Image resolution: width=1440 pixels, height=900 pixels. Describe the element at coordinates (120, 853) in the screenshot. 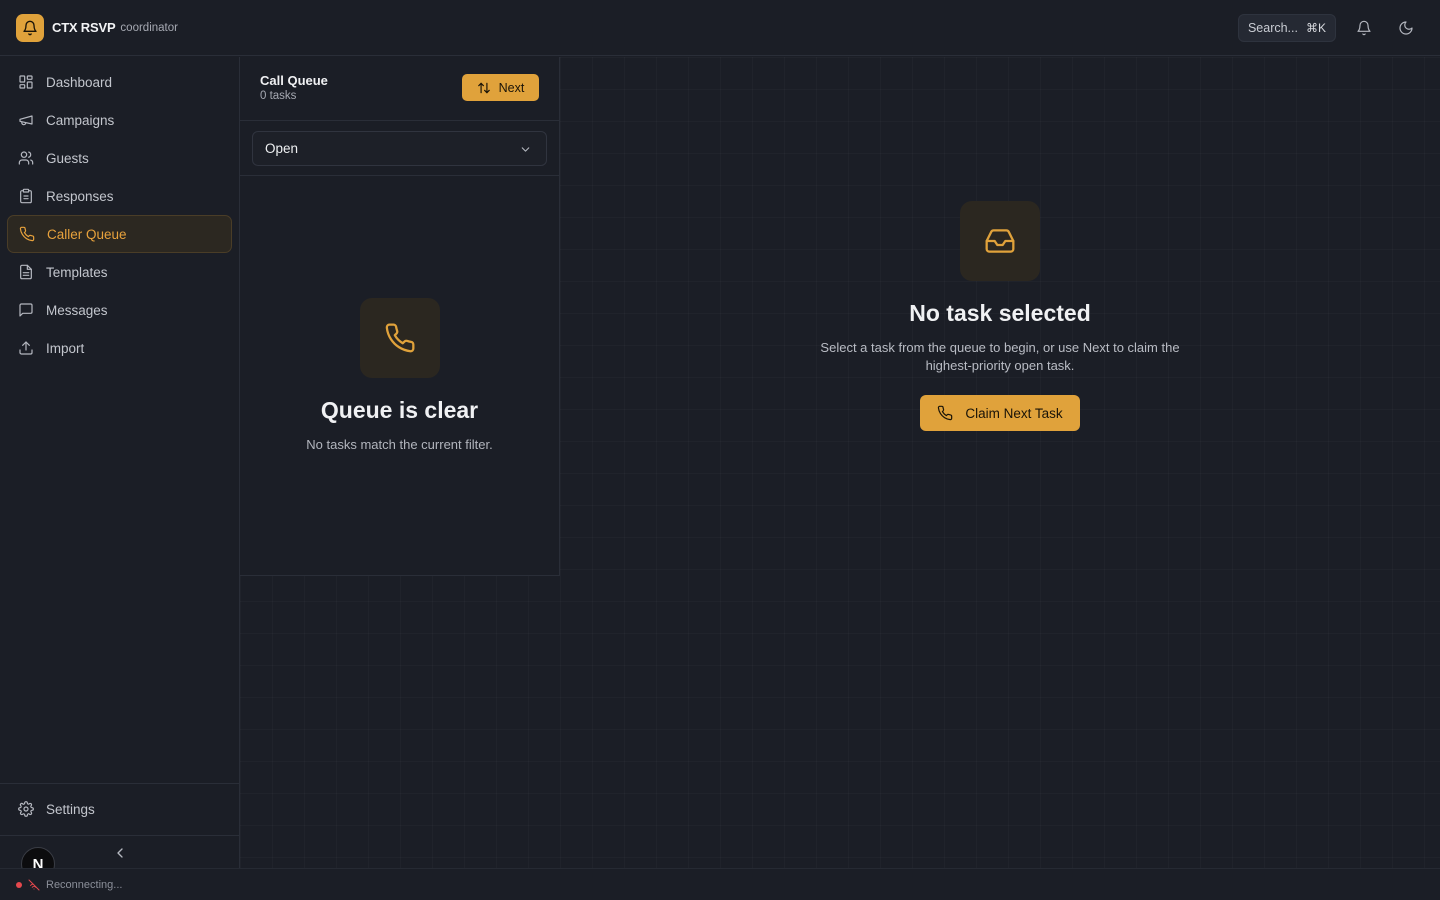

I see `chevron-left-icon` at that location.